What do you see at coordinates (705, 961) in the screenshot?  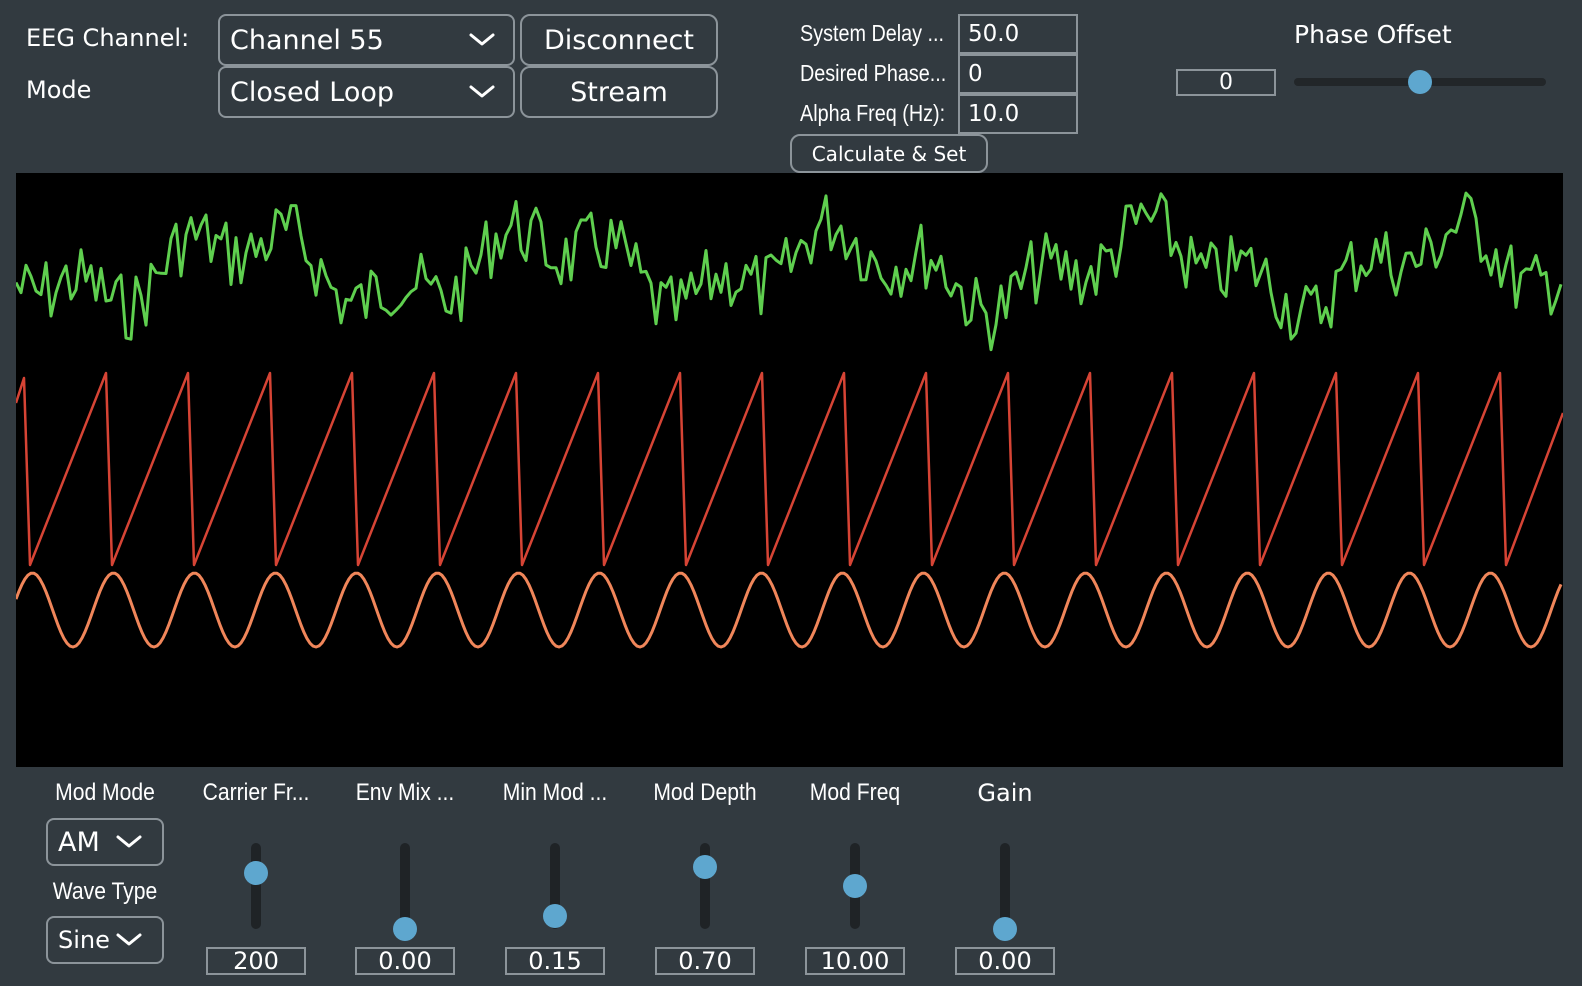 I see `slider-value: 0.70` at bounding box center [705, 961].